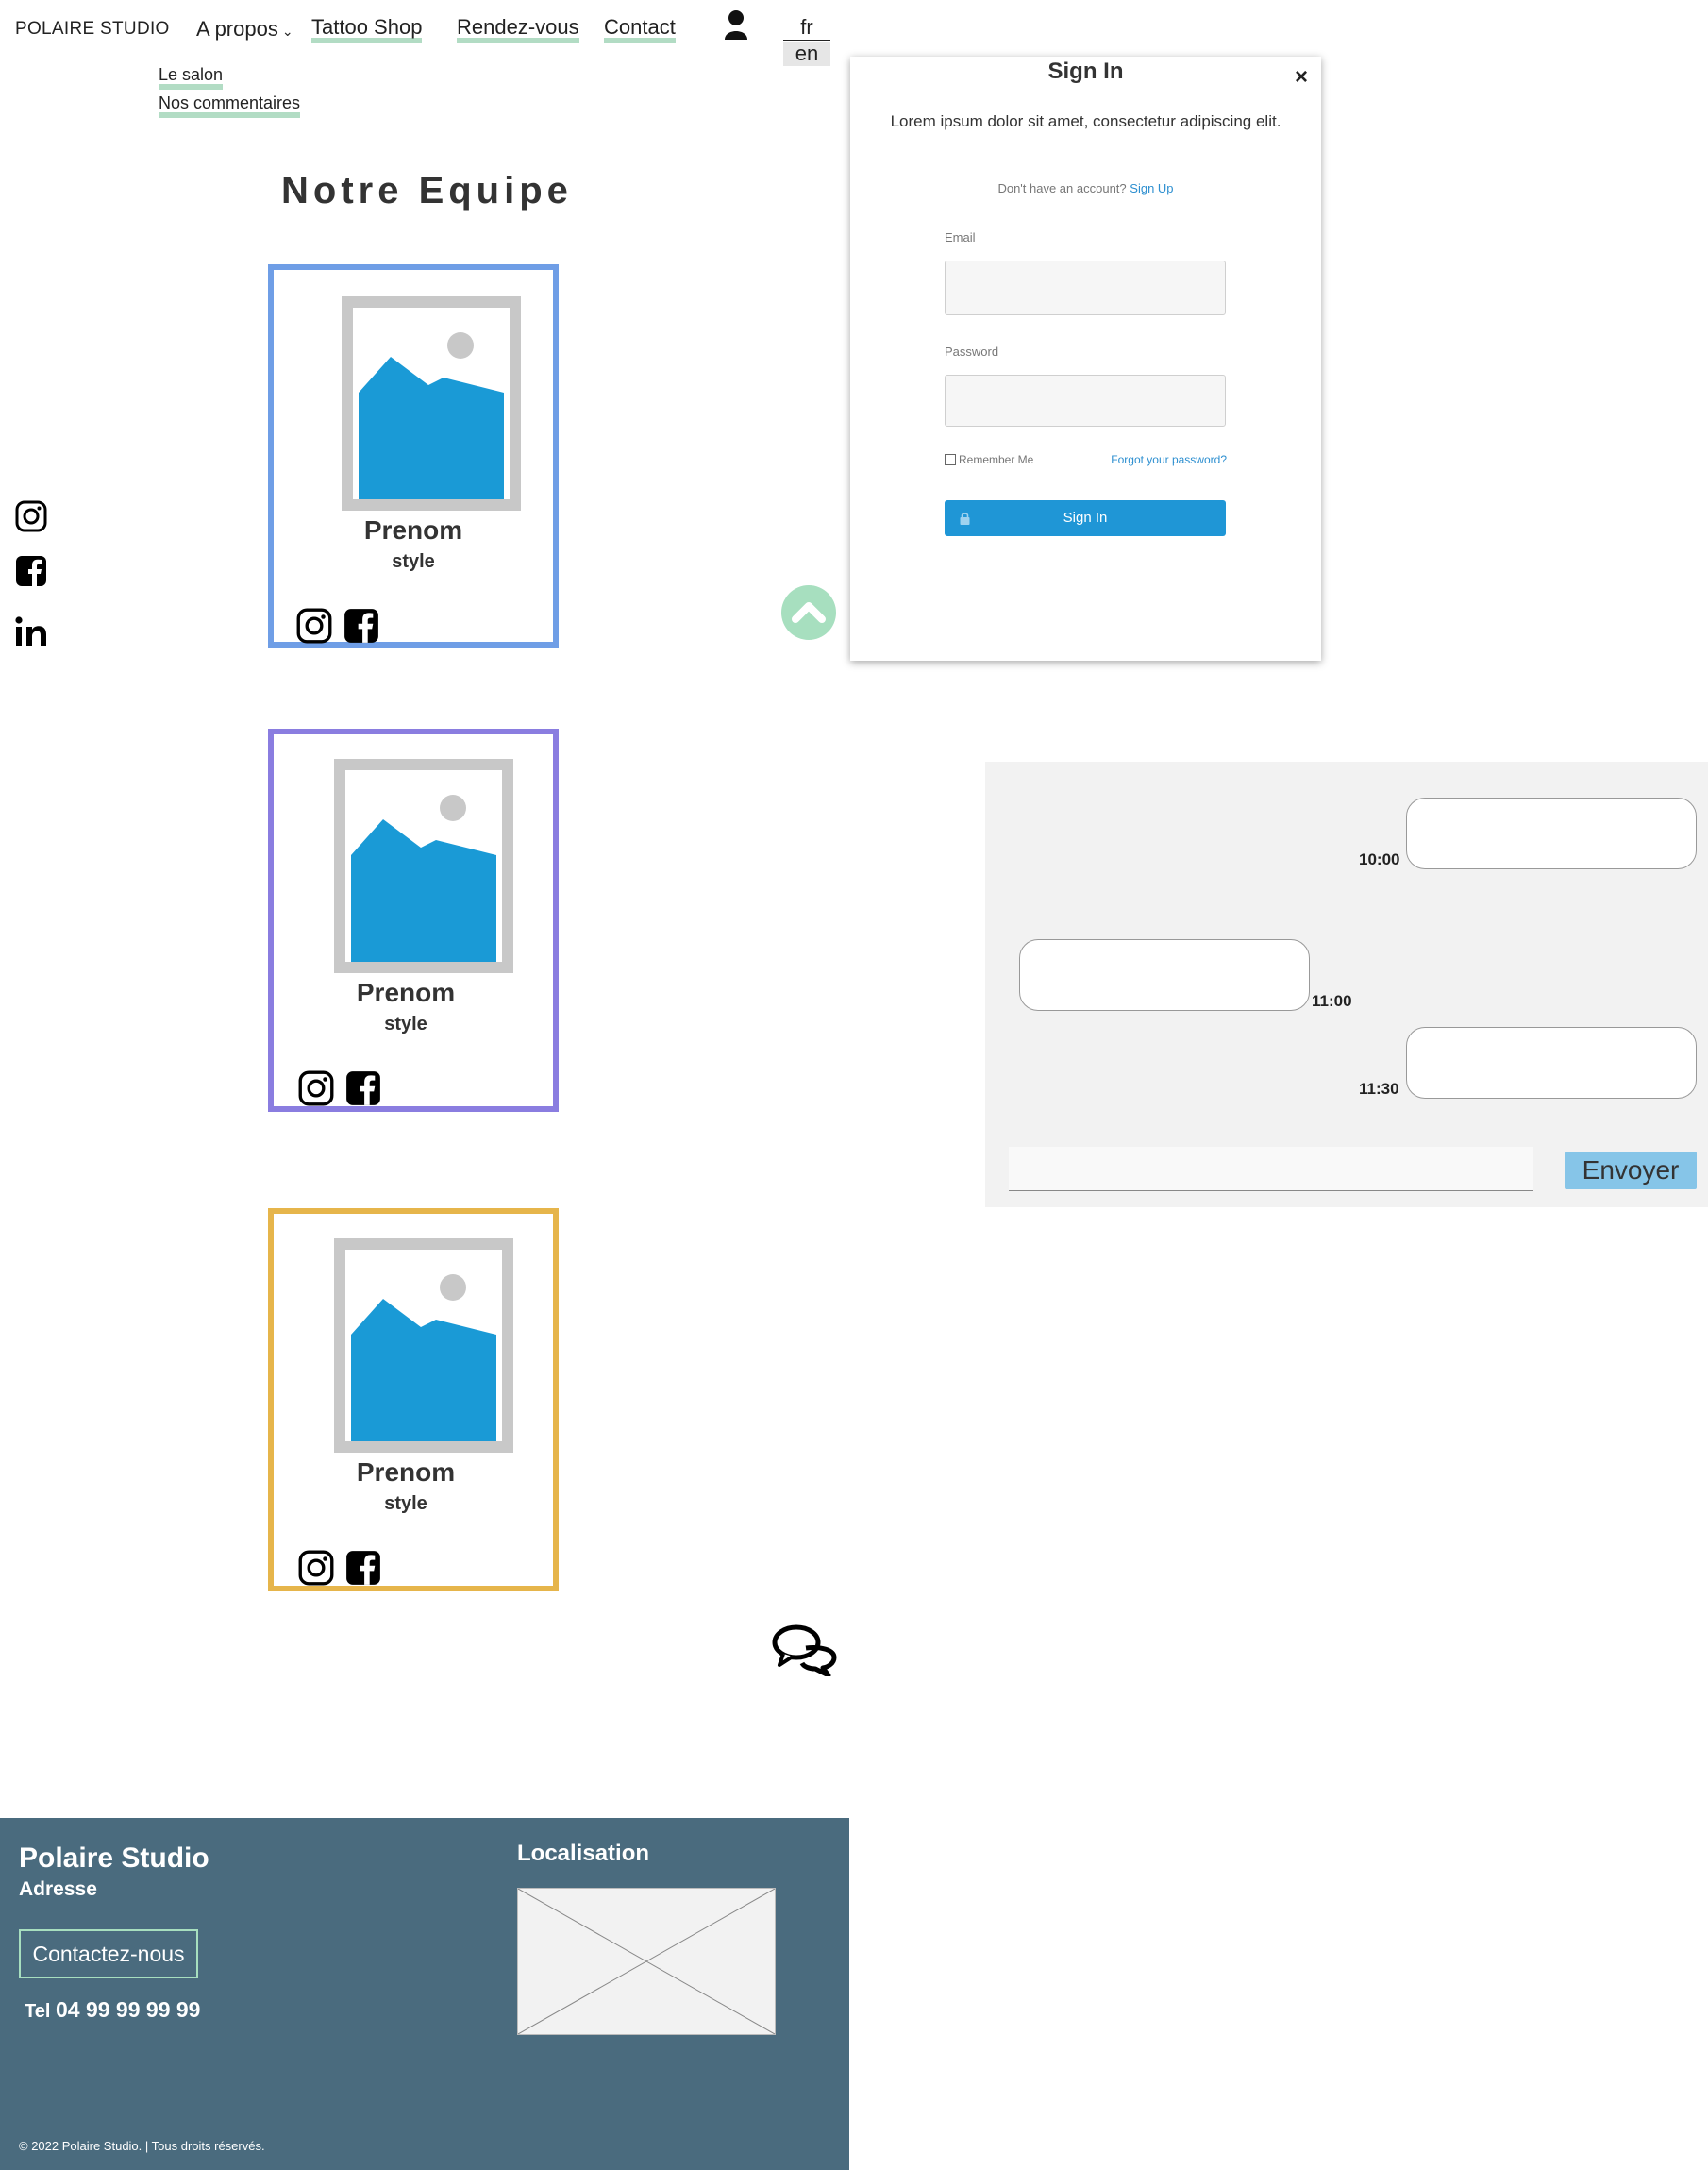 Image resolution: width=1708 pixels, height=2170 pixels. What do you see at coordinates (1151, 188) in the screenshot?
I see `signup-link: Sign Up` at bounding box center [1151, 188].